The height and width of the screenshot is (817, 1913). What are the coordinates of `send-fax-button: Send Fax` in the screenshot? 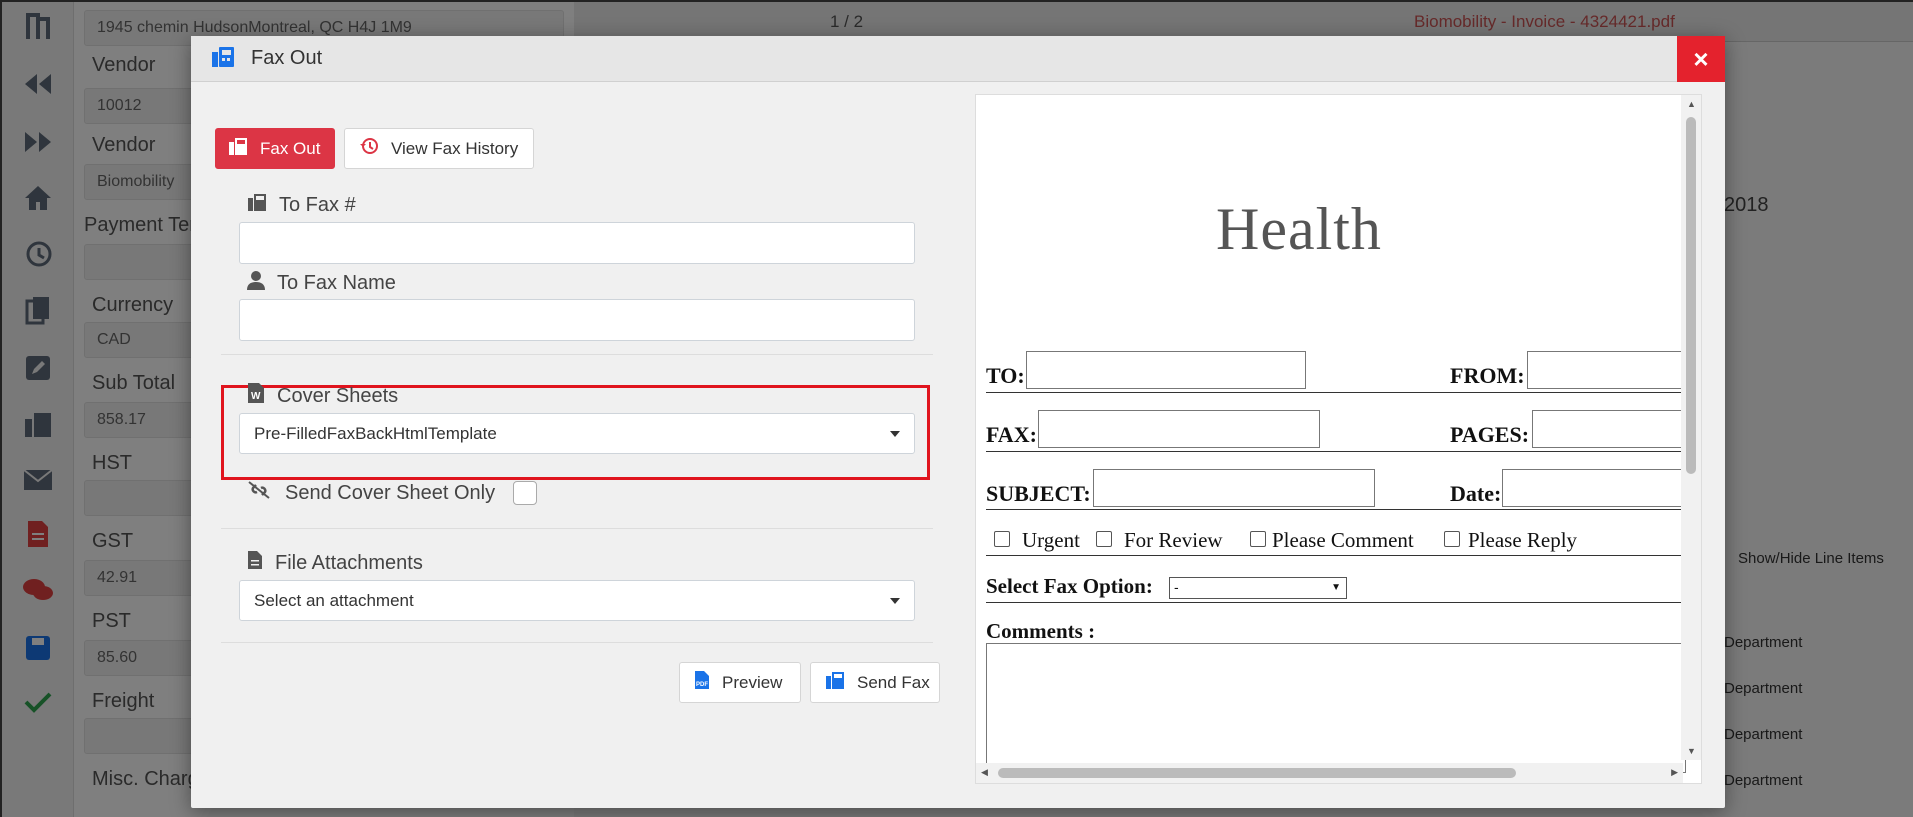 It's located at (875, 682).